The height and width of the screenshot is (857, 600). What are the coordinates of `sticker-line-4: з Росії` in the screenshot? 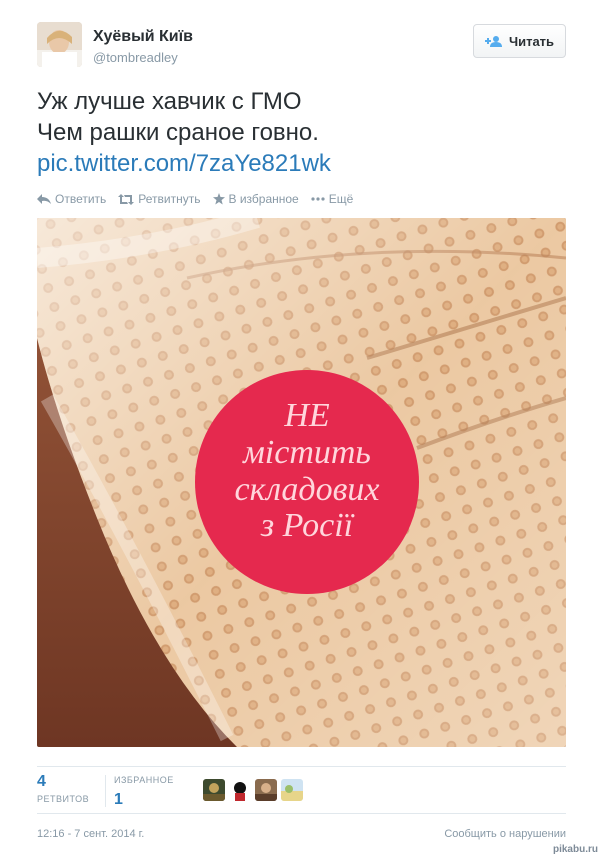 It's located at (307, 525).